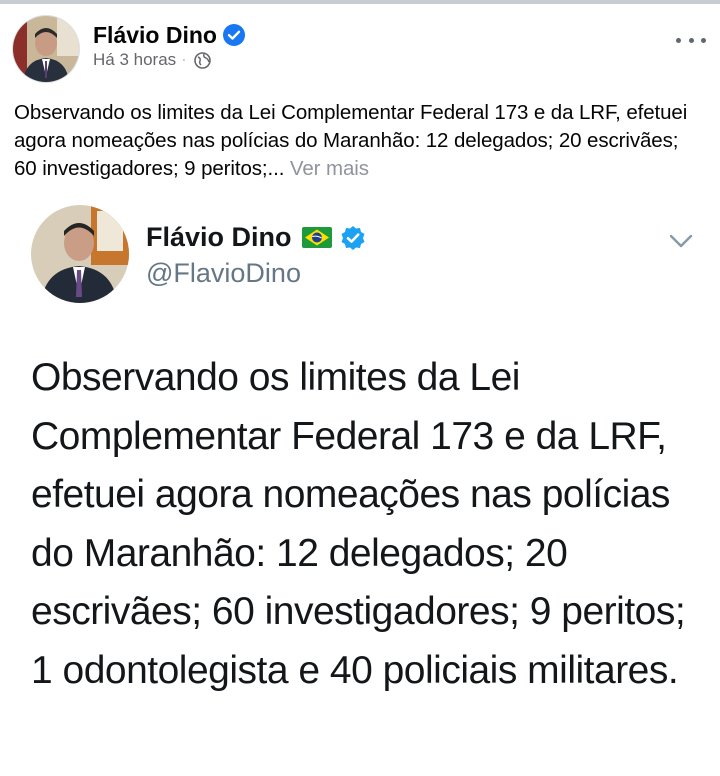 This screenshot has width=720, height=776. I want to click on brazil-flag-icon, so click(316, 237).